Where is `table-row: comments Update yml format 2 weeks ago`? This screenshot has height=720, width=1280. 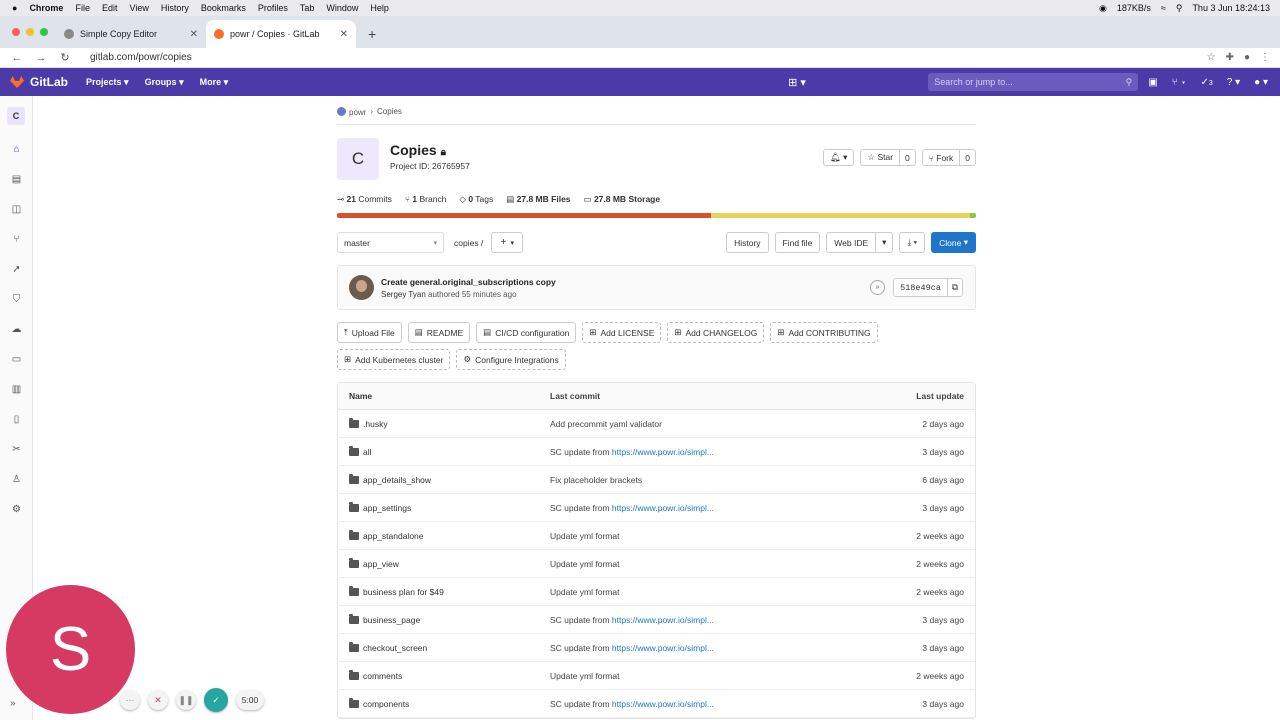
table-row: comments Update yml format 2 weeks ago is located at coordinates (656, 676).